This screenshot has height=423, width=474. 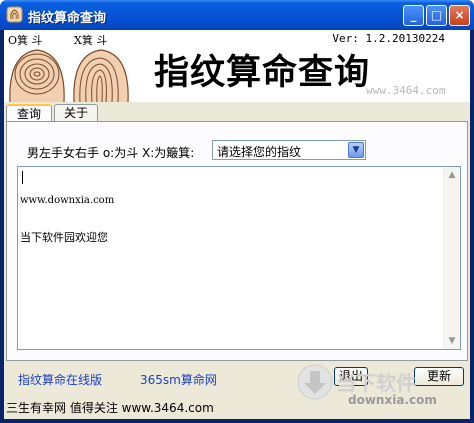 I want to click on fingerprint-select-value: 请选择您的指纹, so click(x=259, y=152).